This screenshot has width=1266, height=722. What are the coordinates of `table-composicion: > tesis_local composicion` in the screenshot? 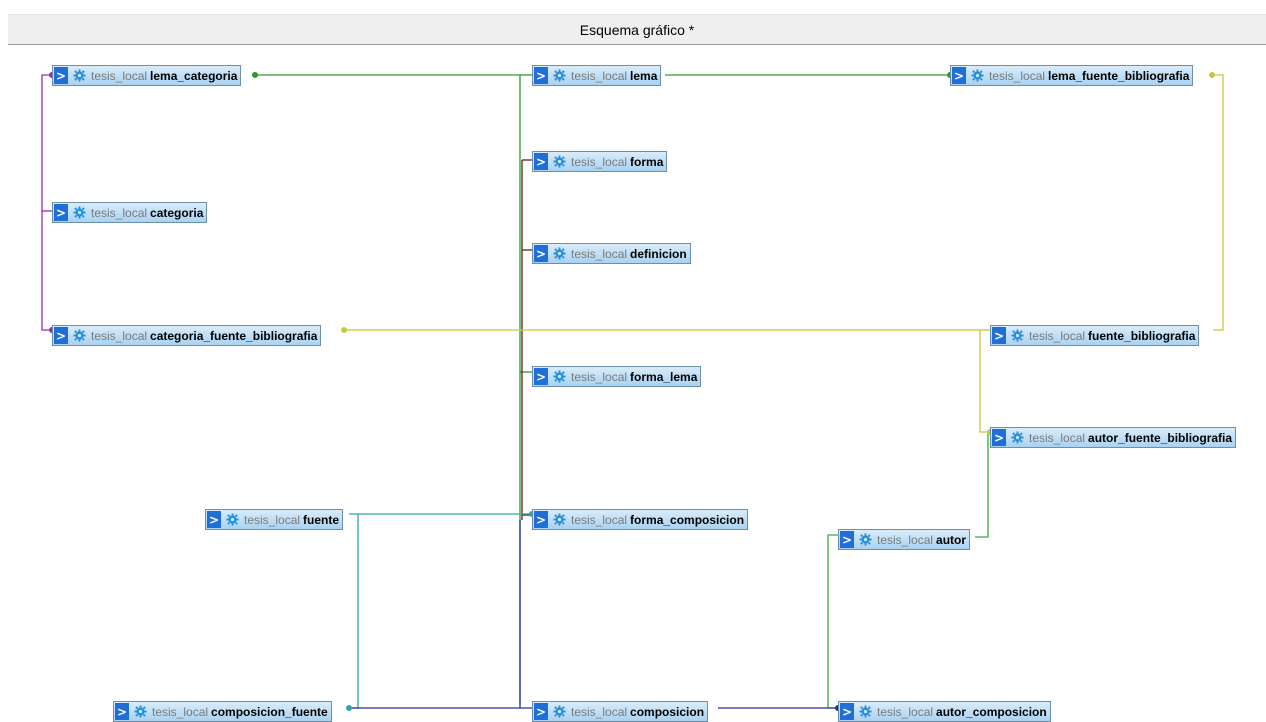 It's located at (620, 711).